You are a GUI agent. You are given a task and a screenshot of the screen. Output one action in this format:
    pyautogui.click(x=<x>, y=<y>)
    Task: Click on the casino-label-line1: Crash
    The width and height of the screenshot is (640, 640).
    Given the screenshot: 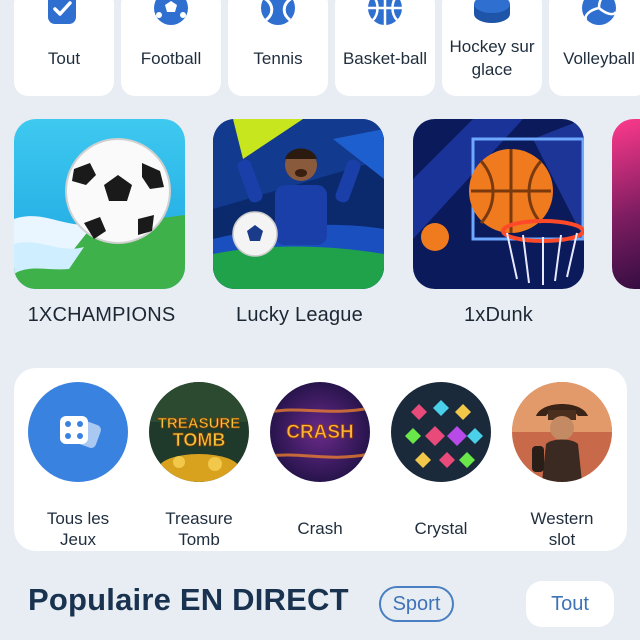 What is the action you would take?
    pyautogui.click(x=320, y=528)
    